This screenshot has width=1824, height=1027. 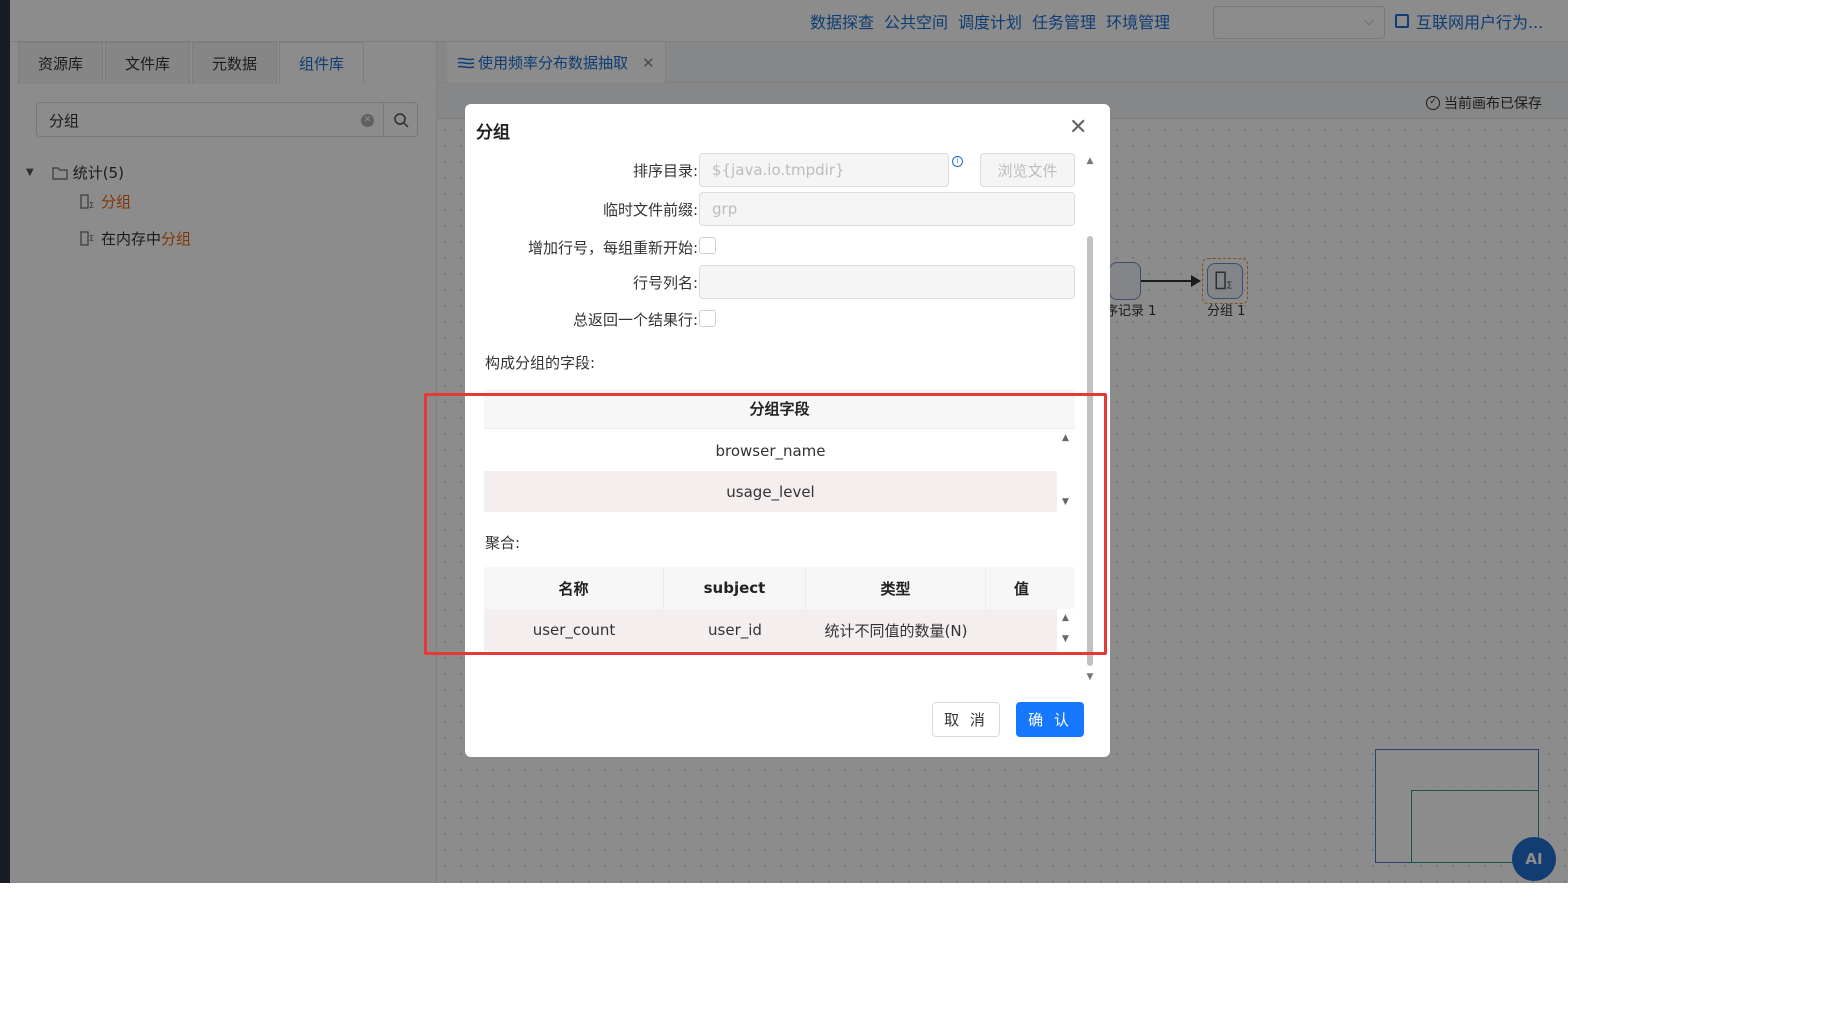 I want to click on table-row: browser_name, so click(x=770, y=450).